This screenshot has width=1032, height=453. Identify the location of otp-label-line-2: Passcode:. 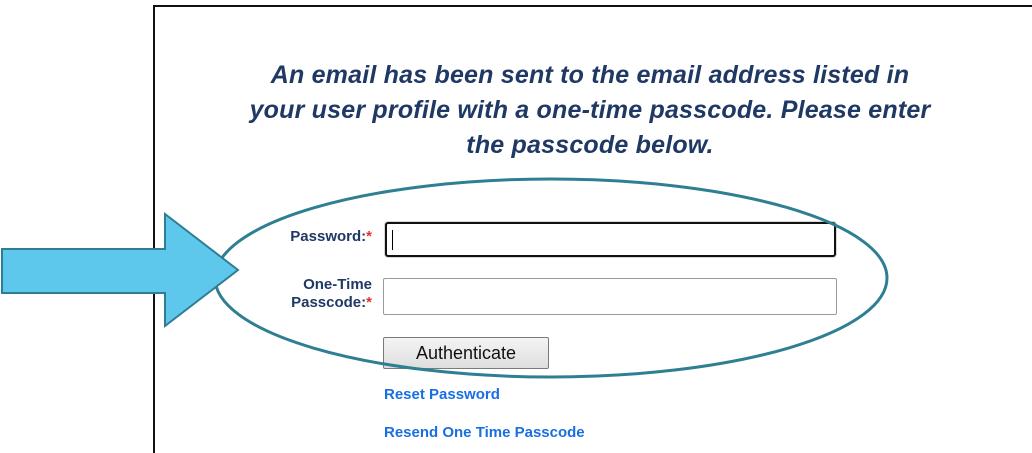
(329, 302).